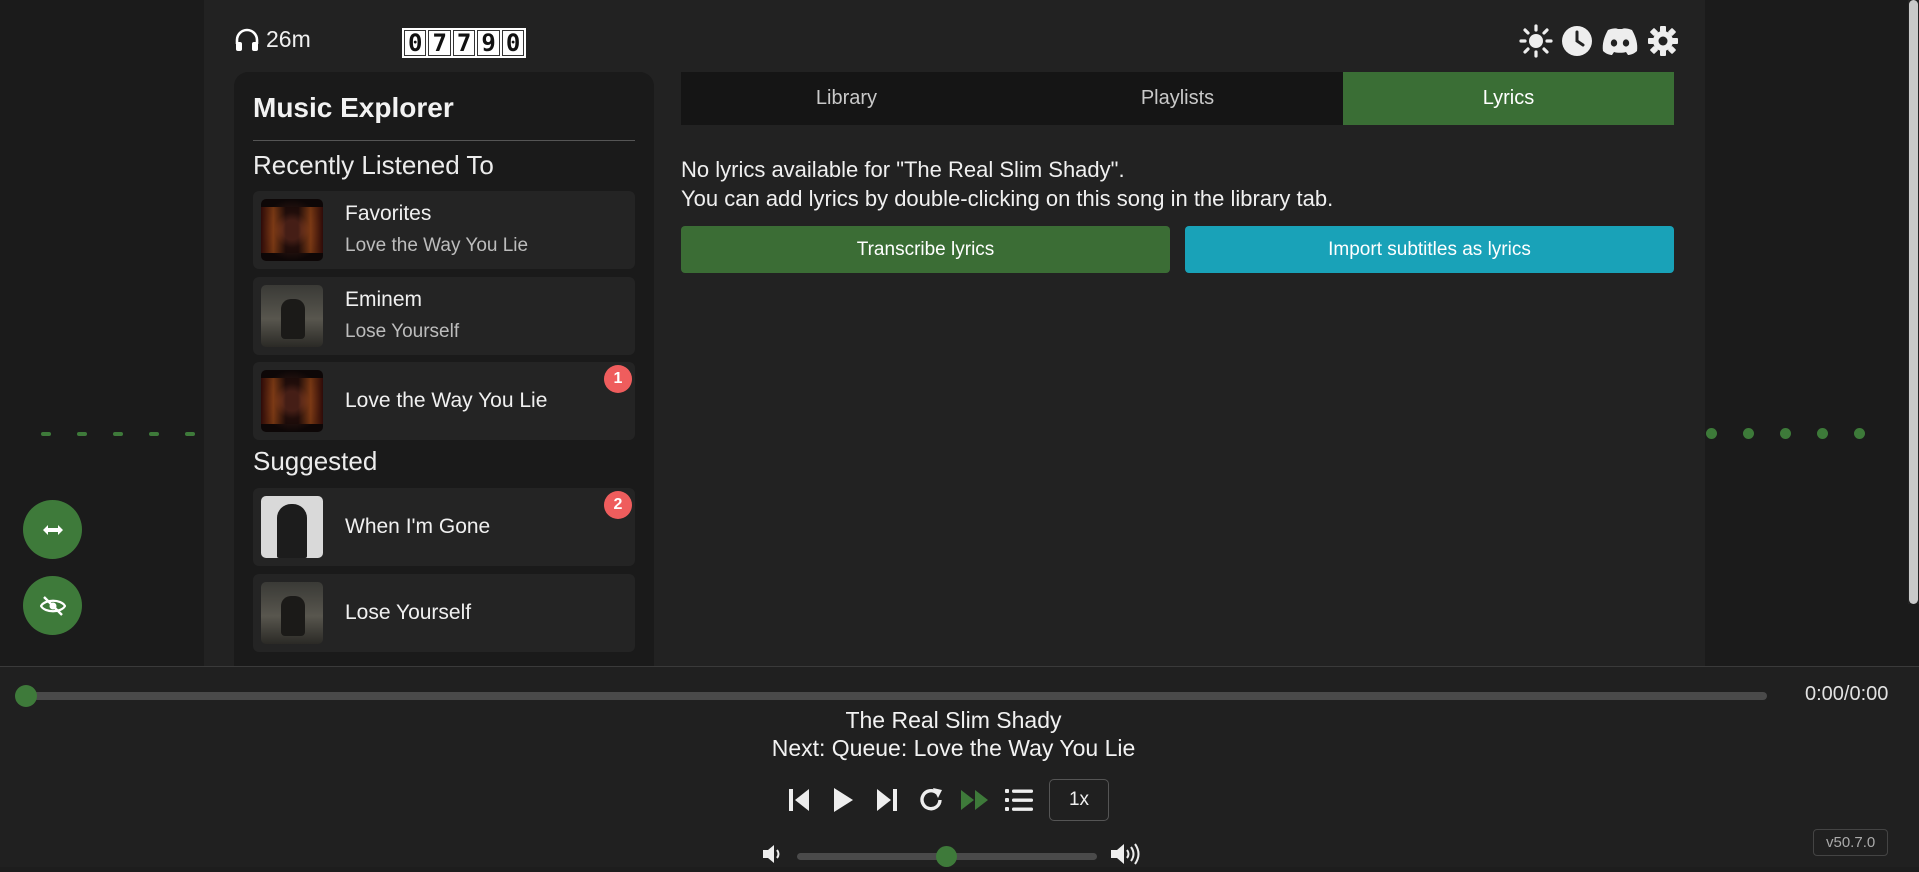 The width and height of the screenshot is (1919, 872). Describe the element at coordinates (953, 748) in the screenshot. I see `next-up-text: Next: Queue: Love the Way You Lie` at that location.